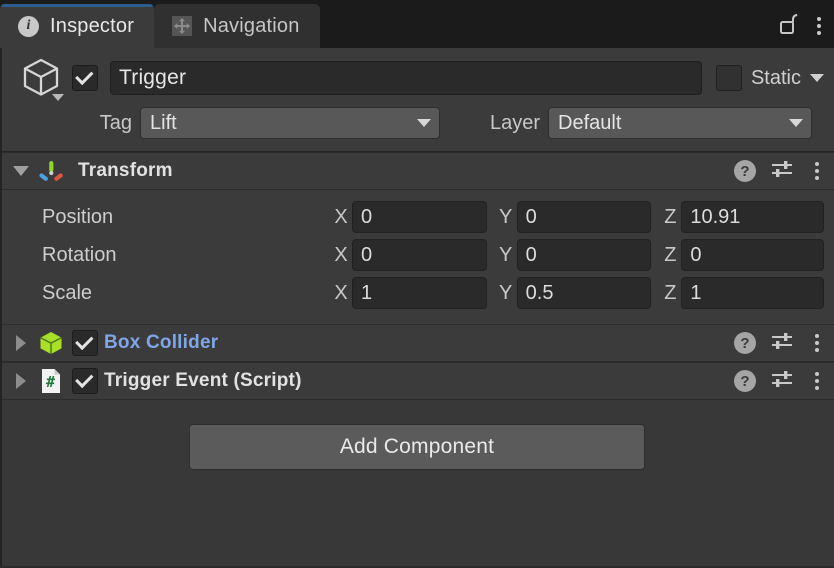 This screenshot has width=834, height=568. Describe the element at coordinates (788, 26) in the screenshot. I see `unlocked-padlock-icon` at that location.